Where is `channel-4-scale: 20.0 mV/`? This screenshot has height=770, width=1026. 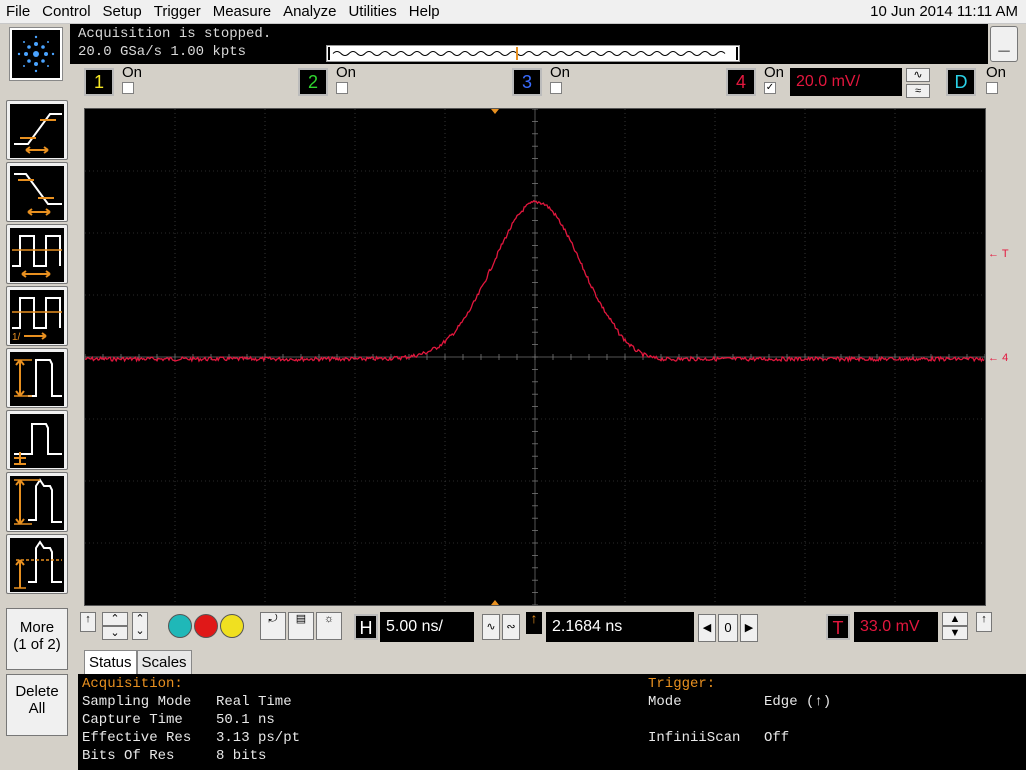
channel-4-scale: 20.0 mV/ is located at coordinates (846, 82).